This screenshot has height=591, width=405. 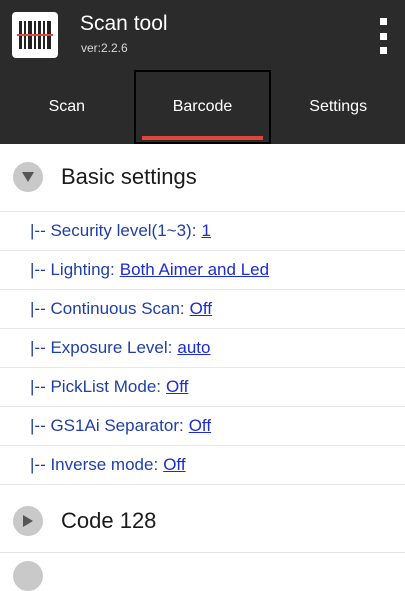 I want to click on app-version: ver:2.2.6, so click(x=104, y=48).